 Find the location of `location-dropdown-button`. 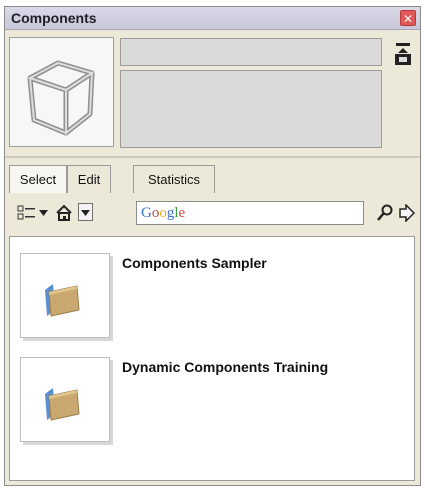

location-dropdown-button is located at coordinates (85, 212).